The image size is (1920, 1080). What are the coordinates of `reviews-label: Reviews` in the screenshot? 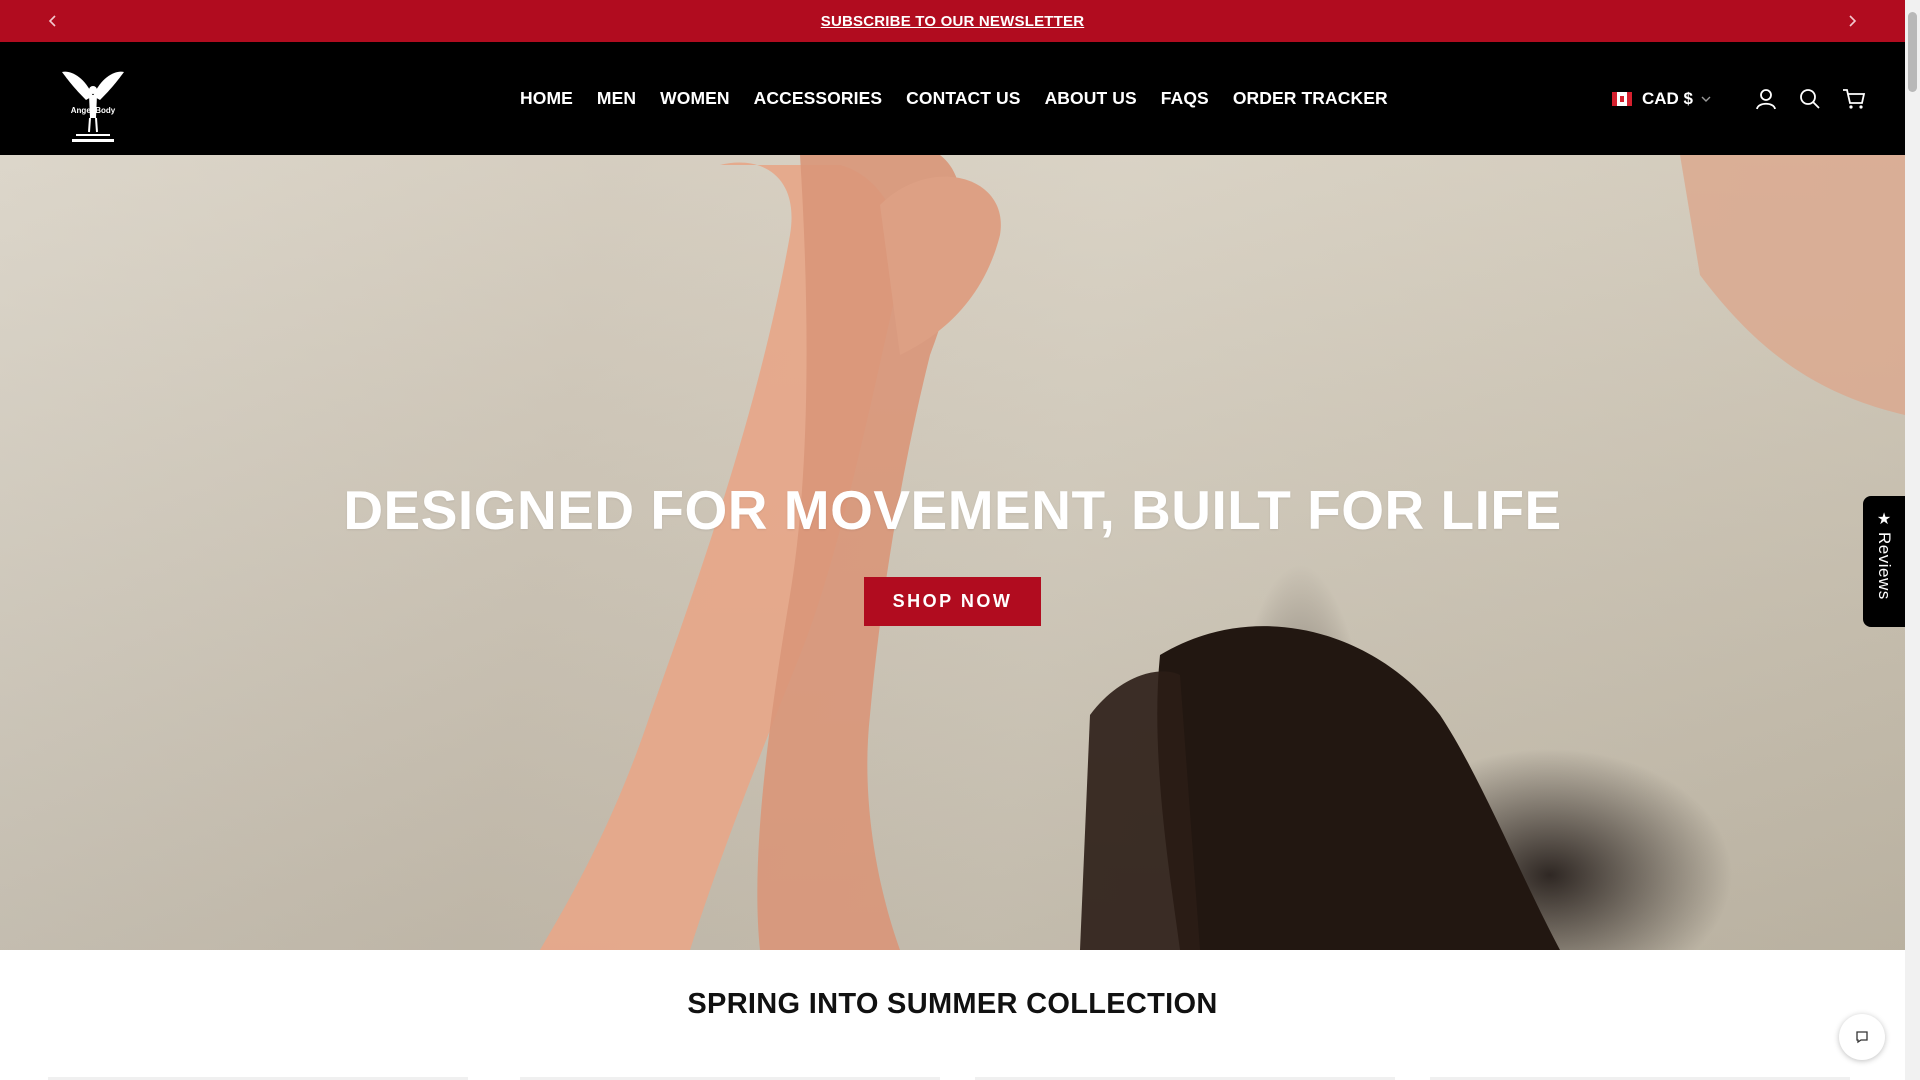 It's located at (1884, 566).